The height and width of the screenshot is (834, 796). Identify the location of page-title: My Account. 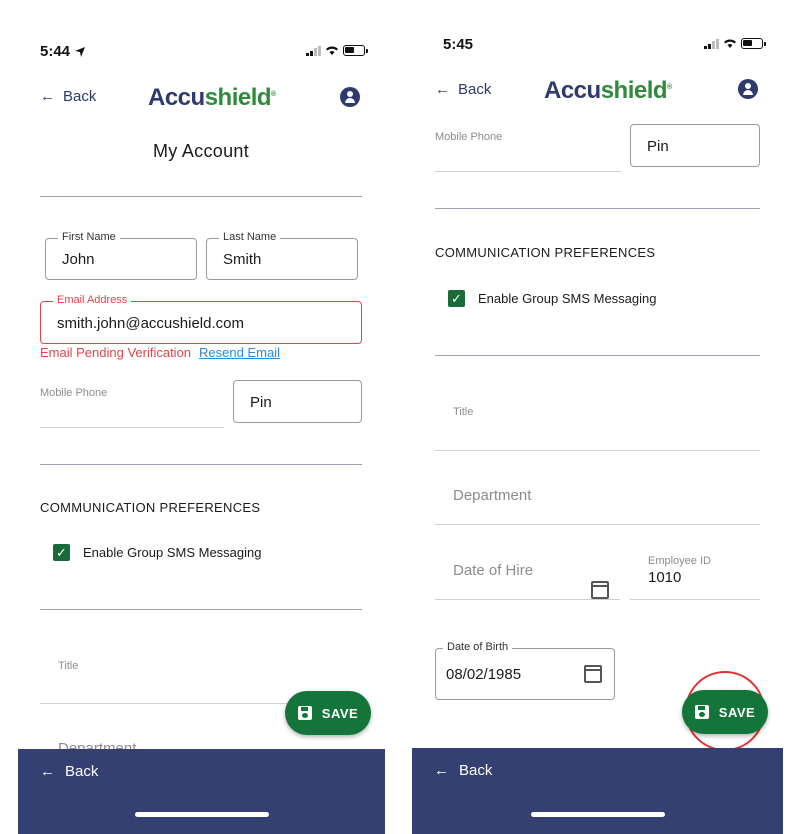
(201, 151).